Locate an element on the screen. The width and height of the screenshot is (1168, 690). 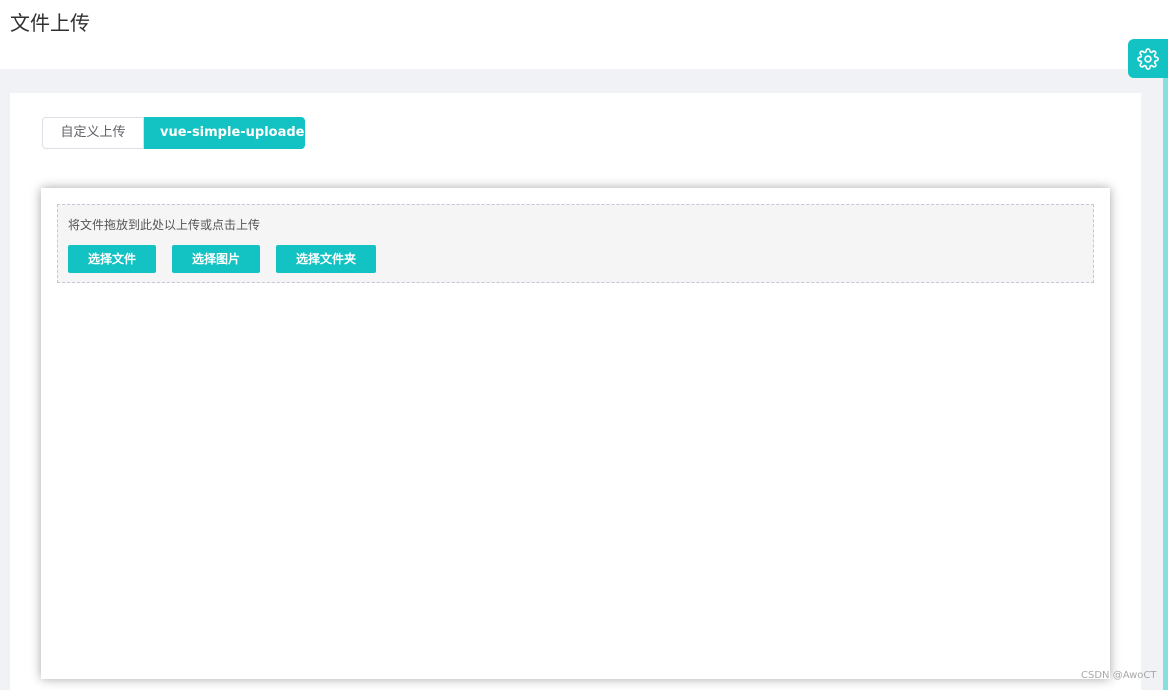
page-header: 文件上传 is located at coordinates (584, 34).